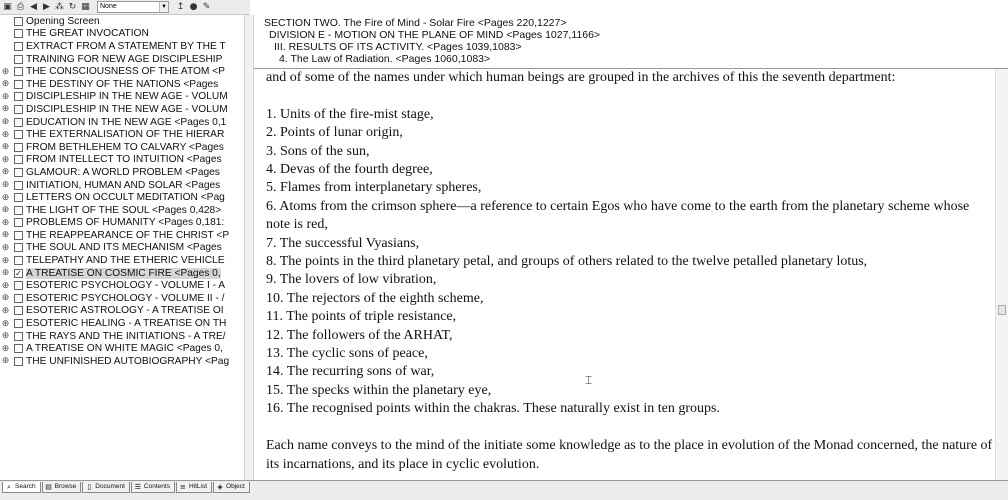  Describe the element at coordinates (122, 147) in the screenshot. I see `tree-item: ⊕ FROM BETHLEHEM TO CALVARY <Pages` at that location.